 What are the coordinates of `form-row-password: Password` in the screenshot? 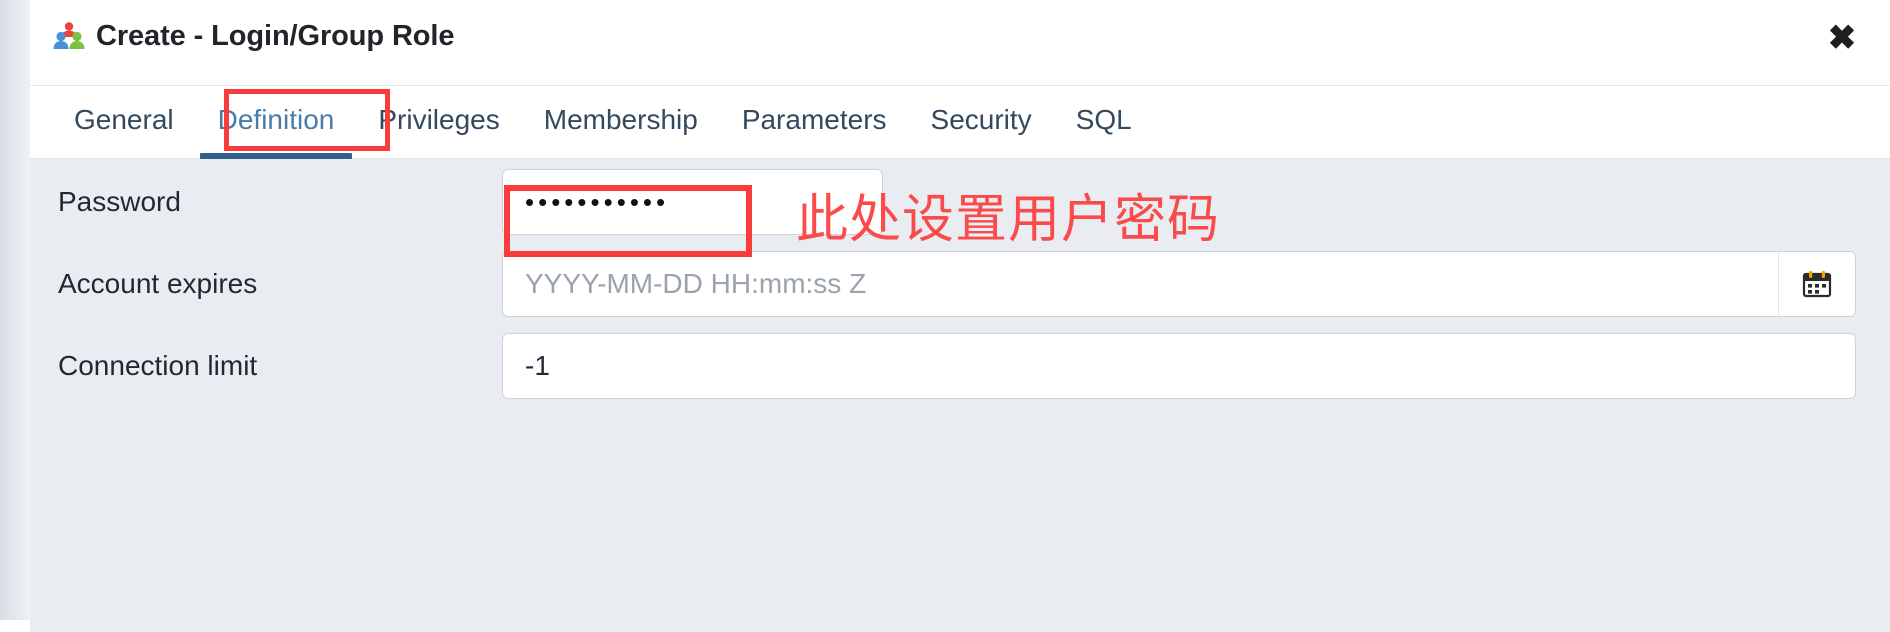 It's located at (960, 202).